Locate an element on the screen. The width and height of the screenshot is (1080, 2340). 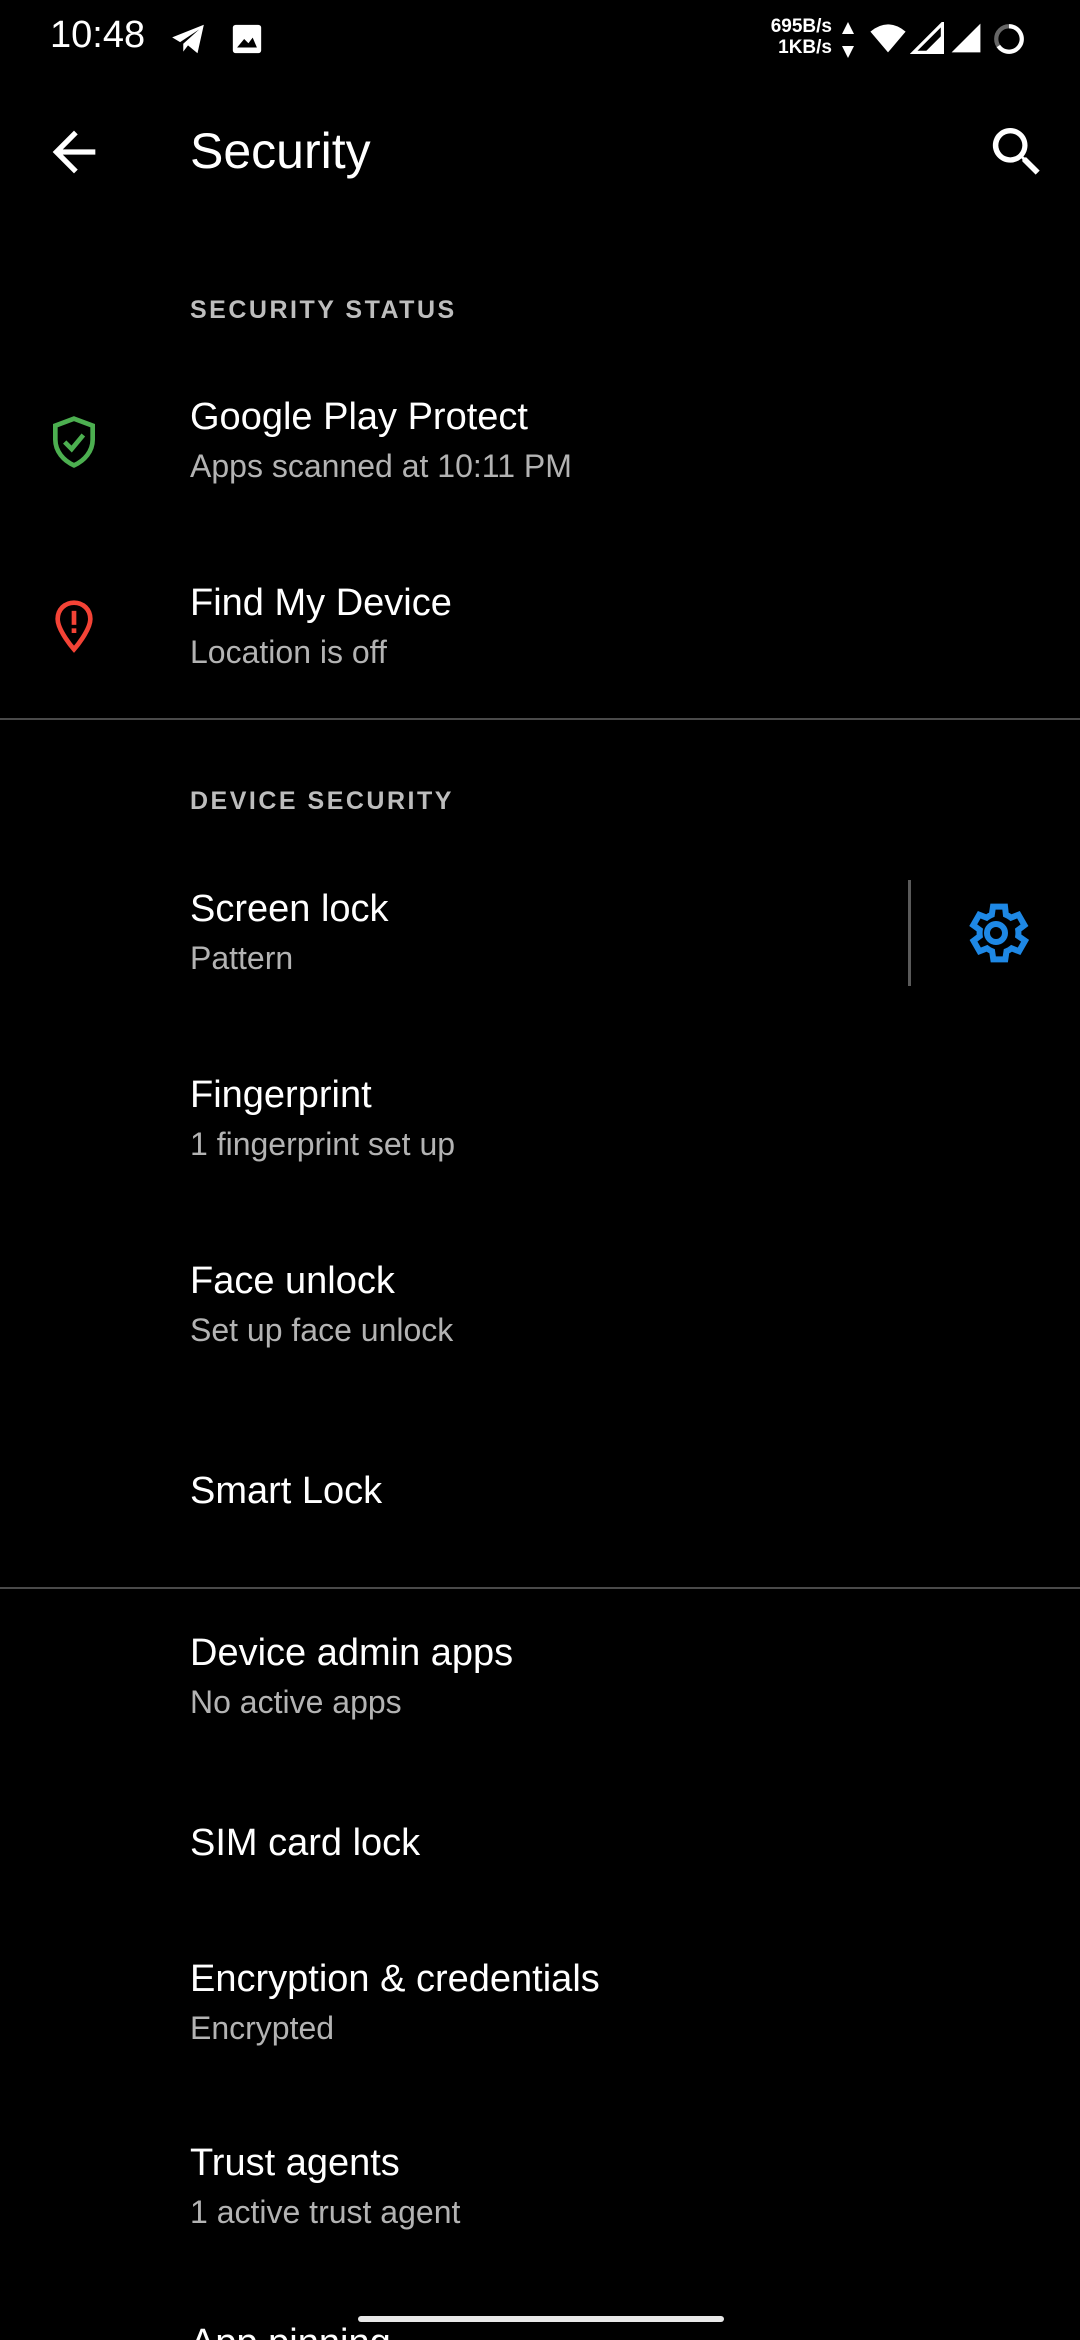
section-header-security-status: SECURITY STATUS is located at coordinates (323, 310).